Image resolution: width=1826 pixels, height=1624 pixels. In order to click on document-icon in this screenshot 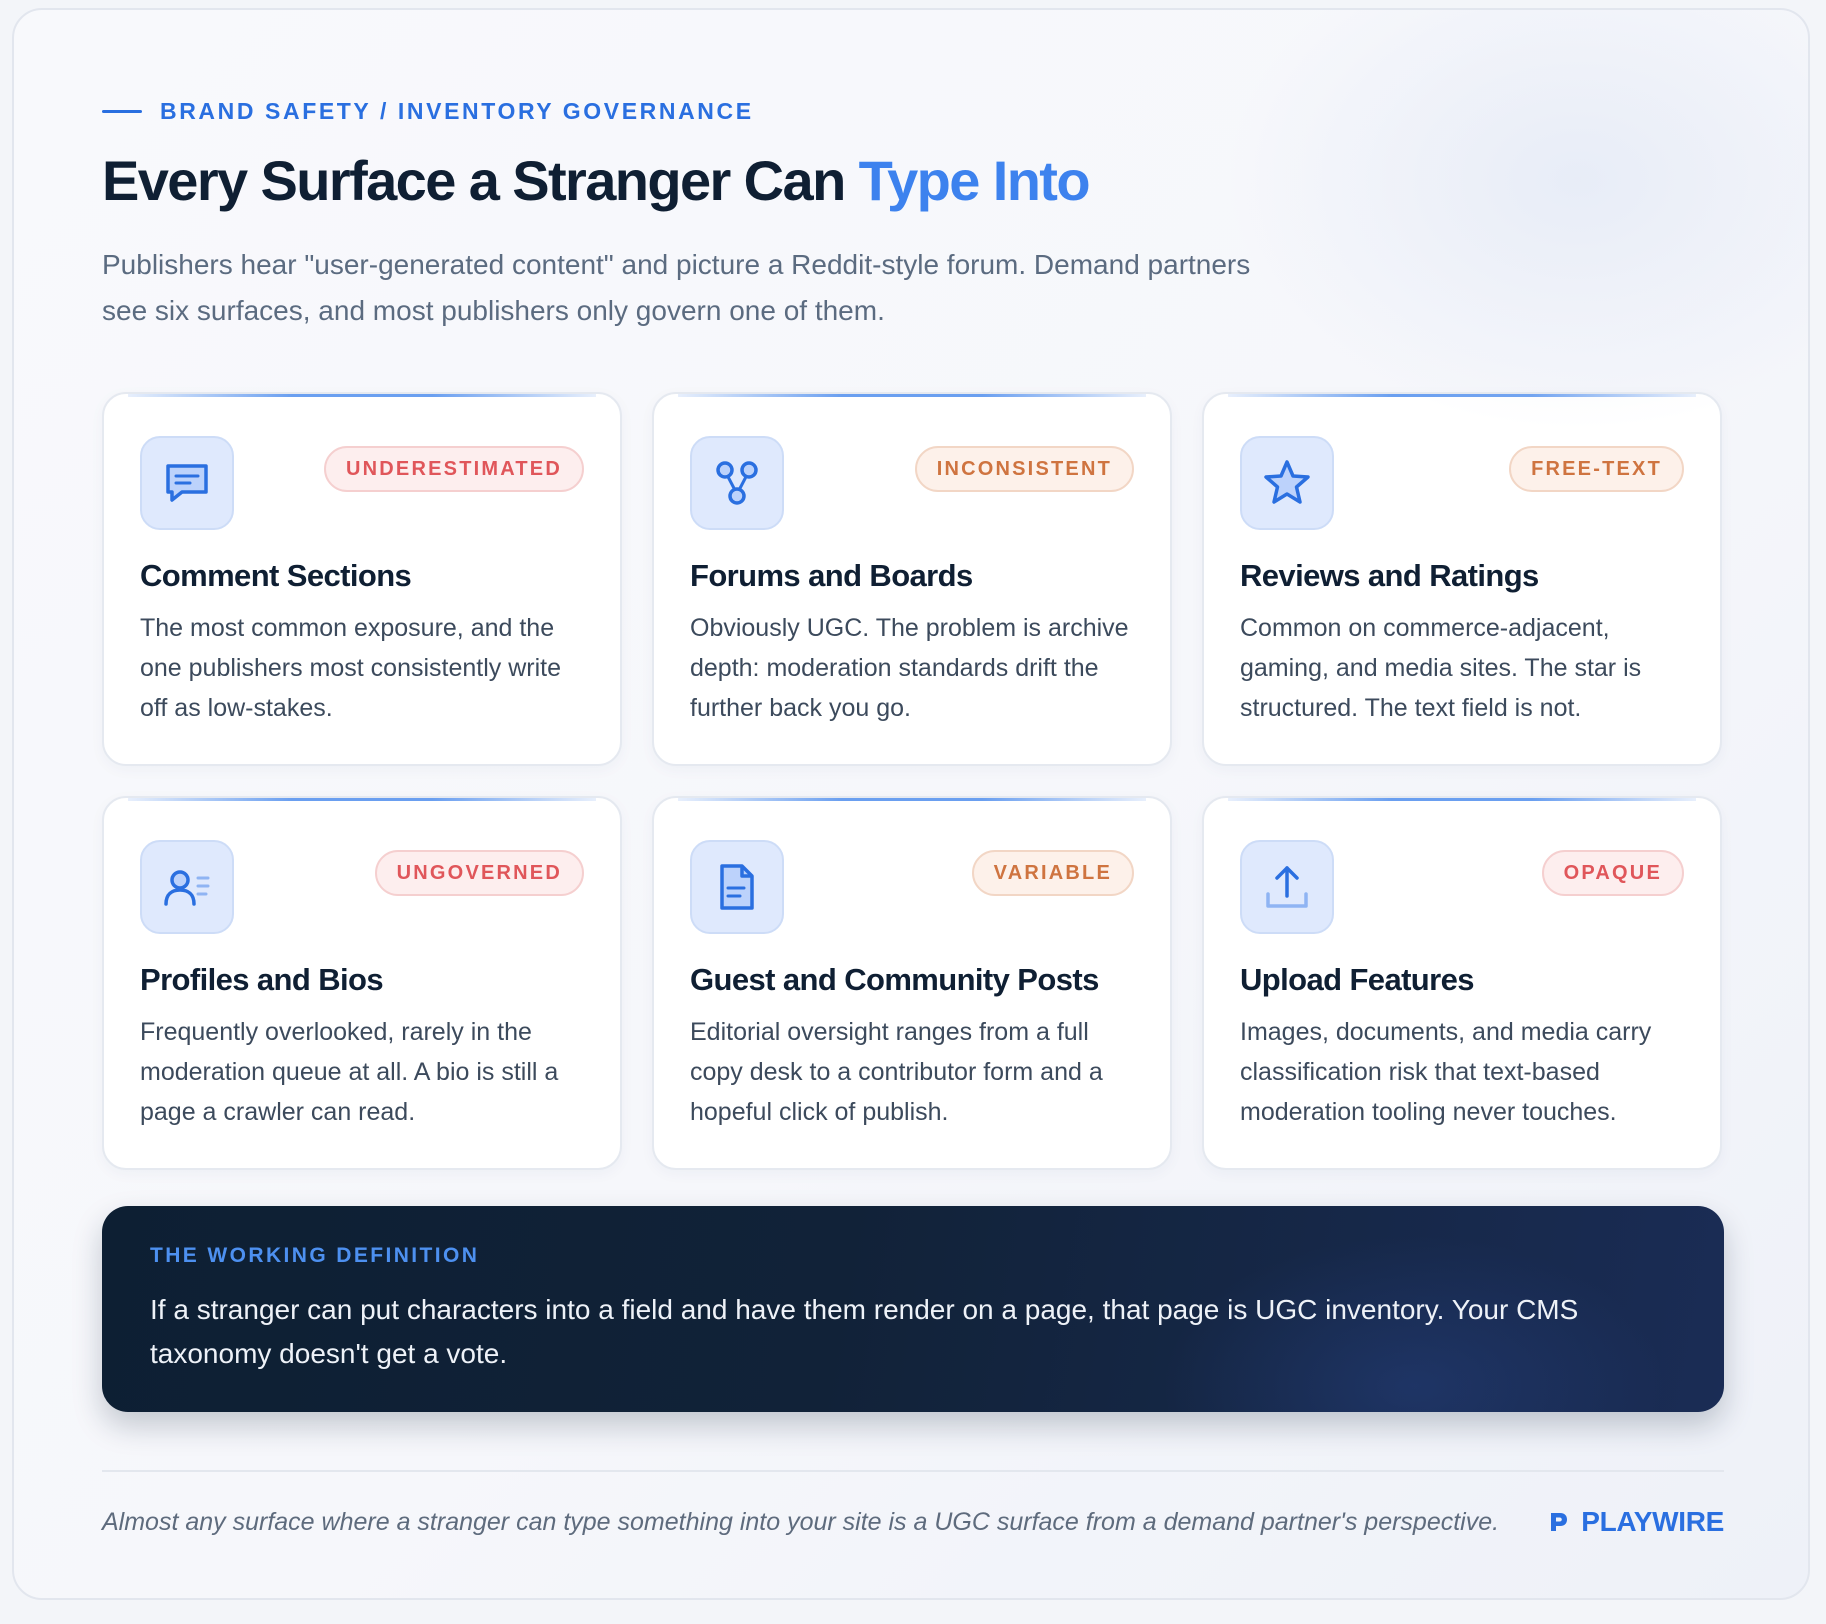, I will do `click(737, 887)`.